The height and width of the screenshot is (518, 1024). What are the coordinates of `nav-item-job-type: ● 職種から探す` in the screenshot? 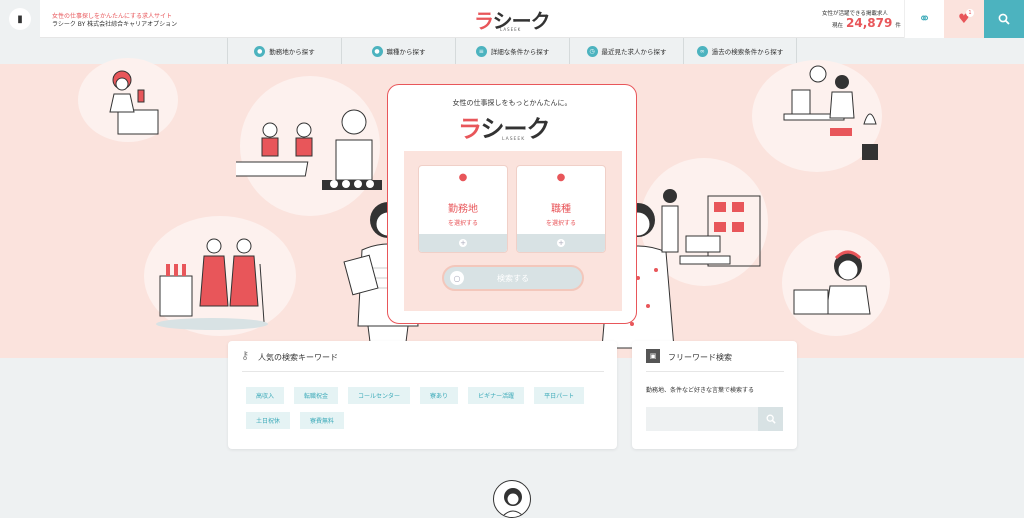 It's located at (398, 51).